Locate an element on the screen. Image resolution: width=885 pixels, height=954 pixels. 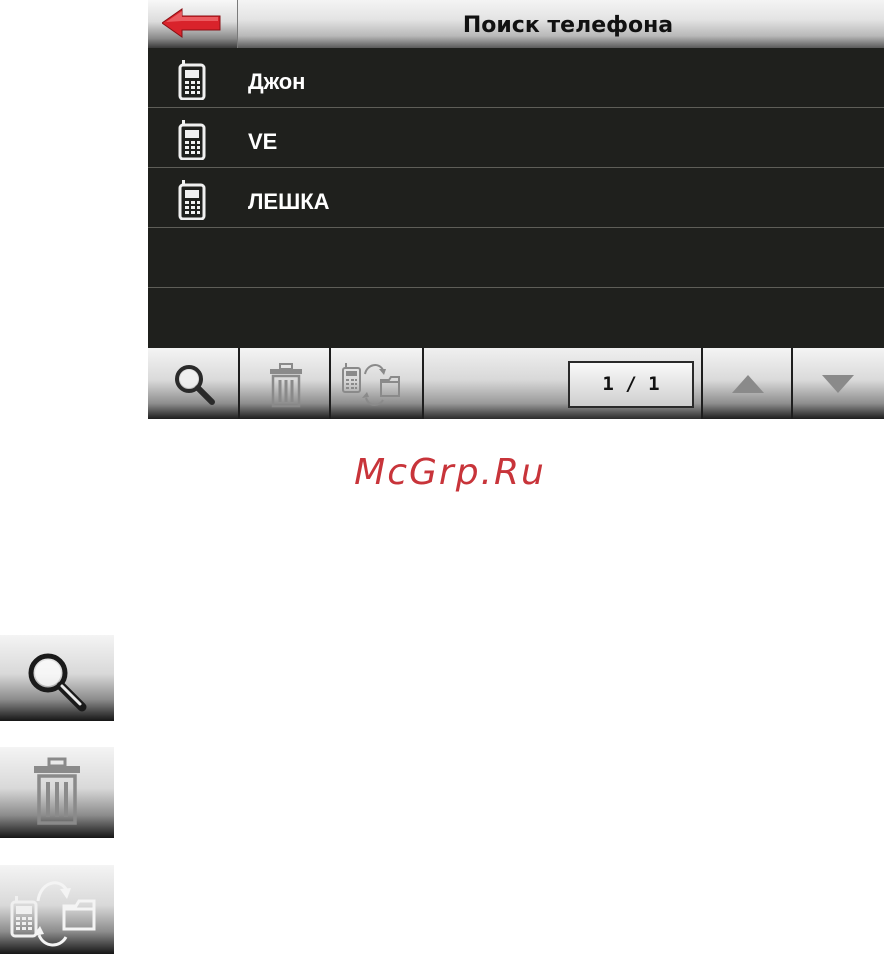
list-item: Джон is located at coordinates (516, 78).